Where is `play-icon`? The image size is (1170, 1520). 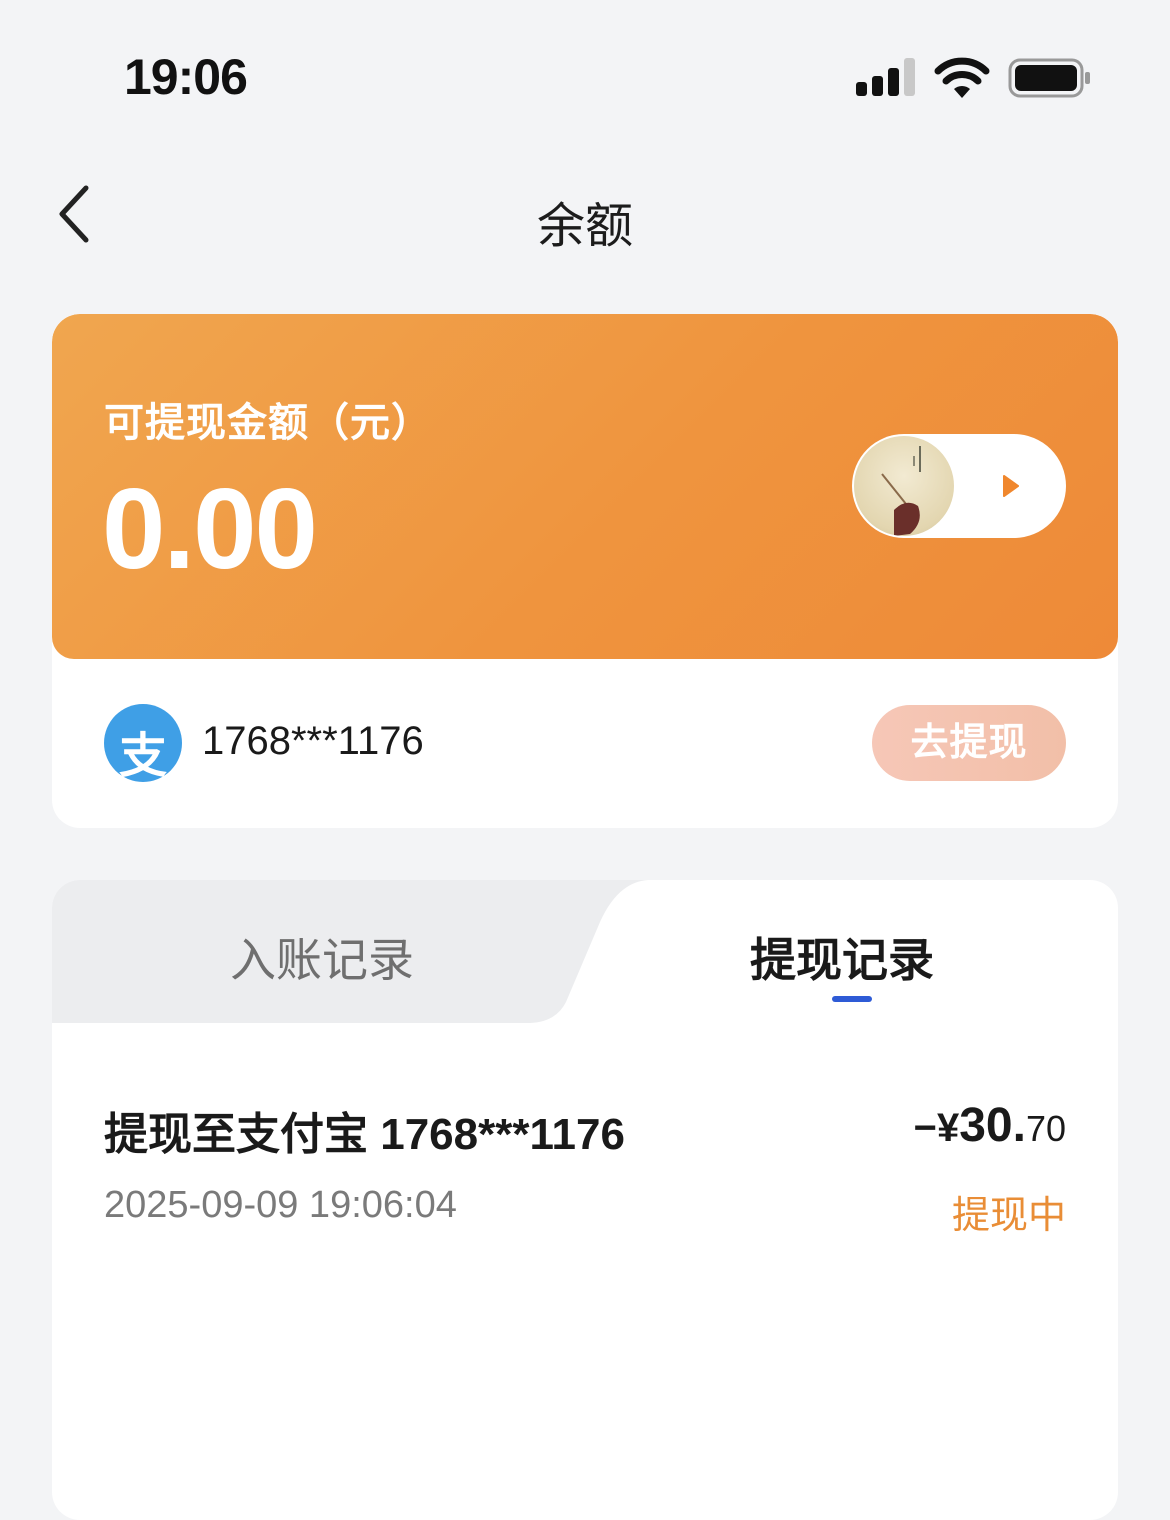 play-icon is located at coordinates (1011, 486).